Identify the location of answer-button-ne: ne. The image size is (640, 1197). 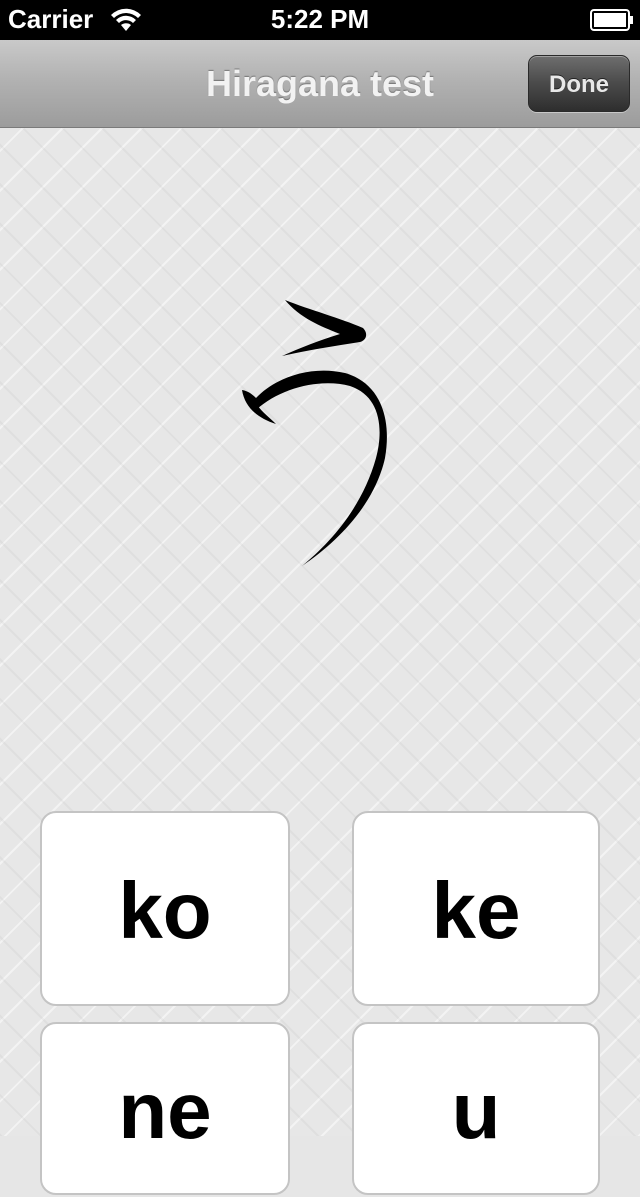
(165, 1108).